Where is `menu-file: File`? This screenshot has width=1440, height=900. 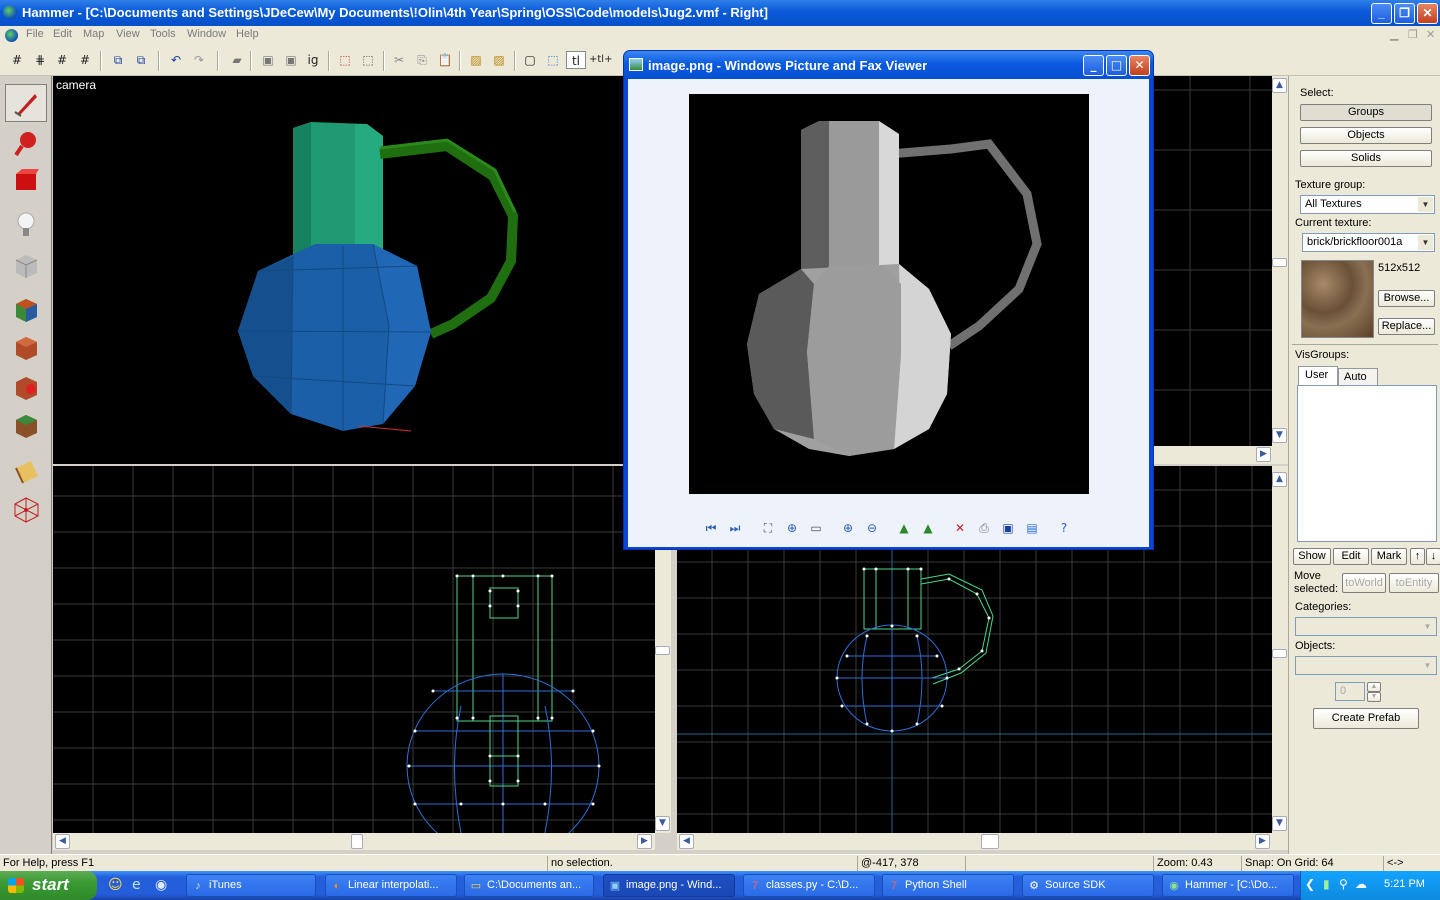
menu-file: File is located at coordinates (35, 34).